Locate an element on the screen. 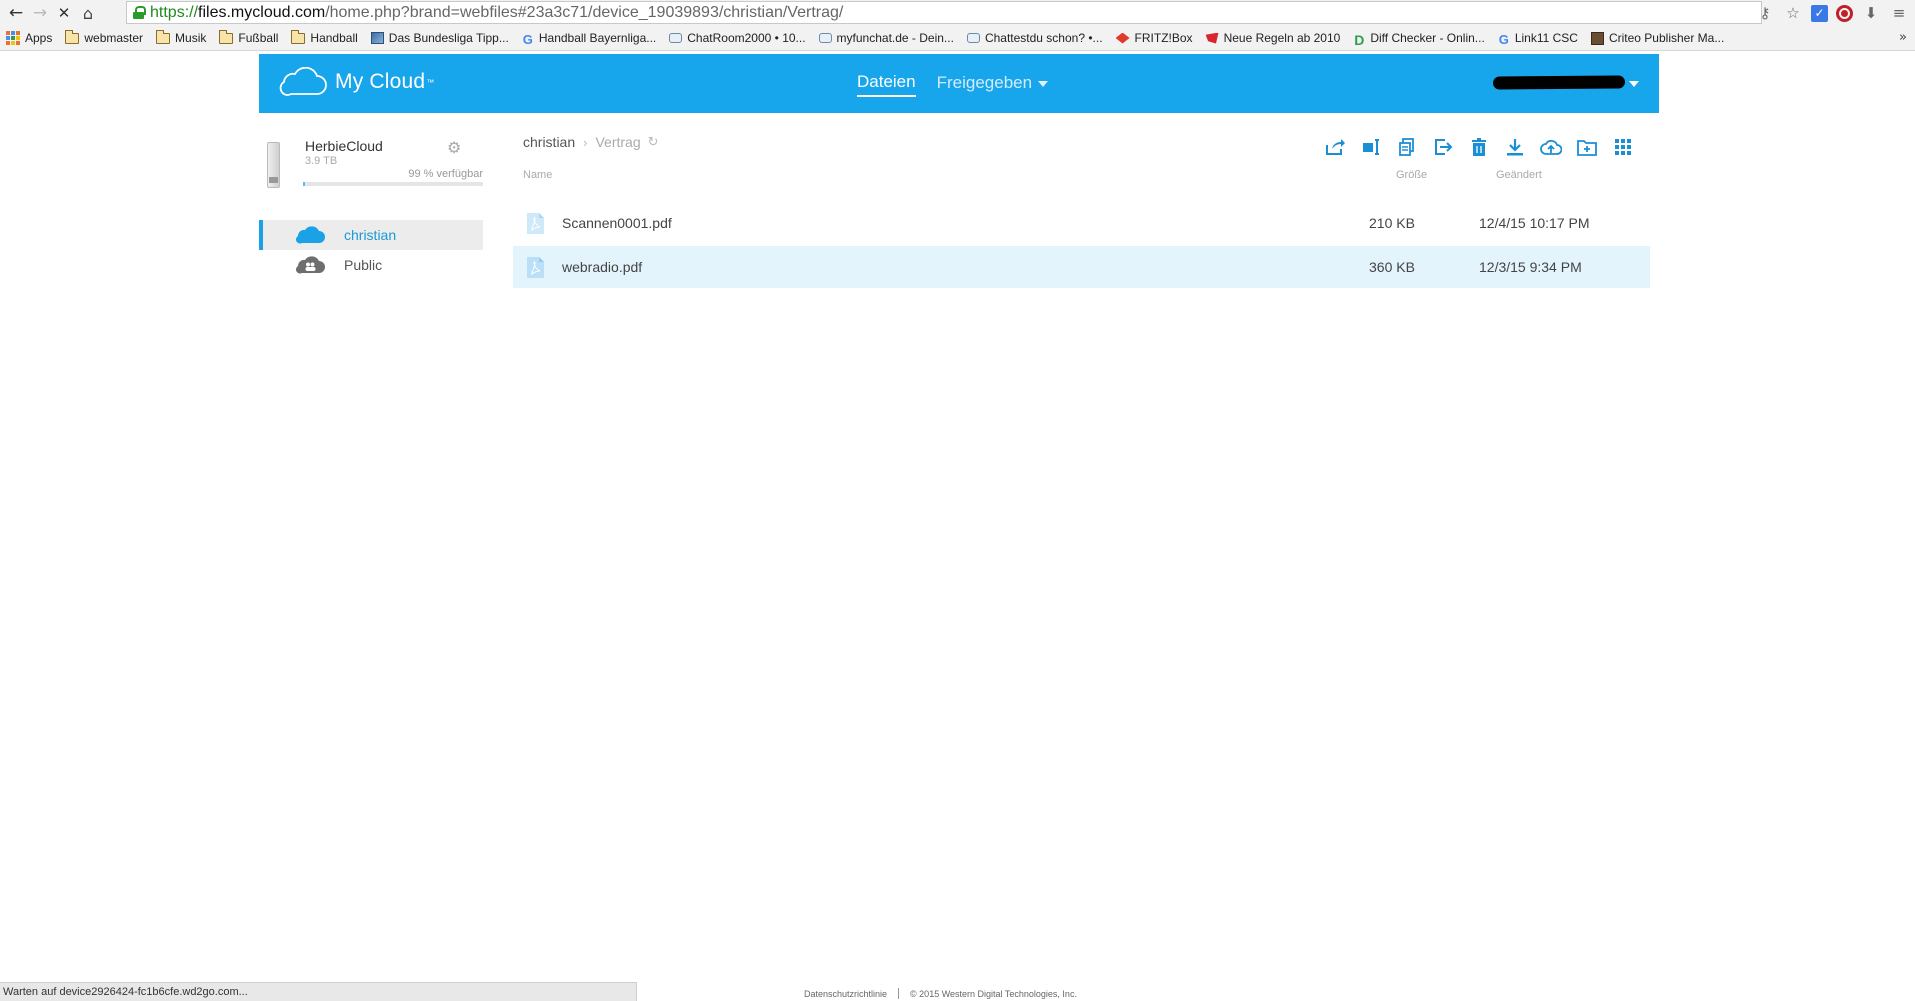 Image resolution: width=1915 pixels, height=1001 pixels. new-folder-icon is located at coordinates (1587, 148).